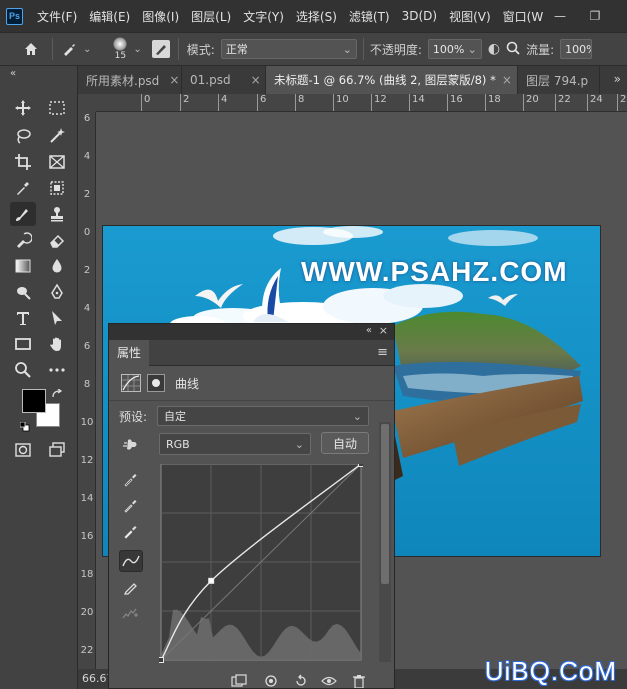 This screenshot has height=689, width=627. I want to click on pressure-opacity-icon: ◐, so click(494, 49).